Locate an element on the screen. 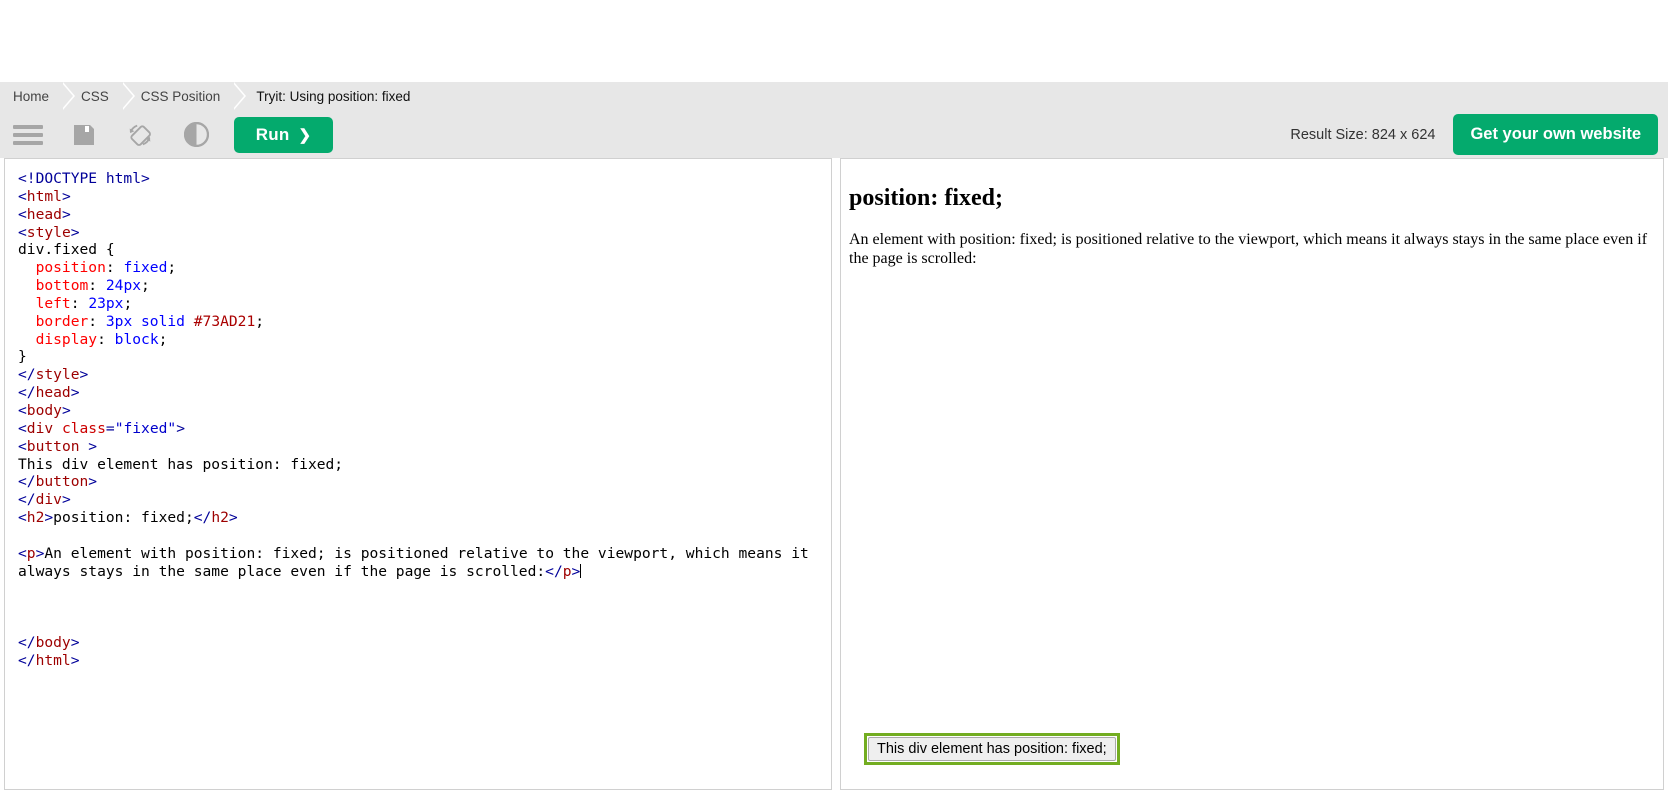 The image size is (1668, 798). dark-mode-contrast-icon is located at coordinates (196, 134).